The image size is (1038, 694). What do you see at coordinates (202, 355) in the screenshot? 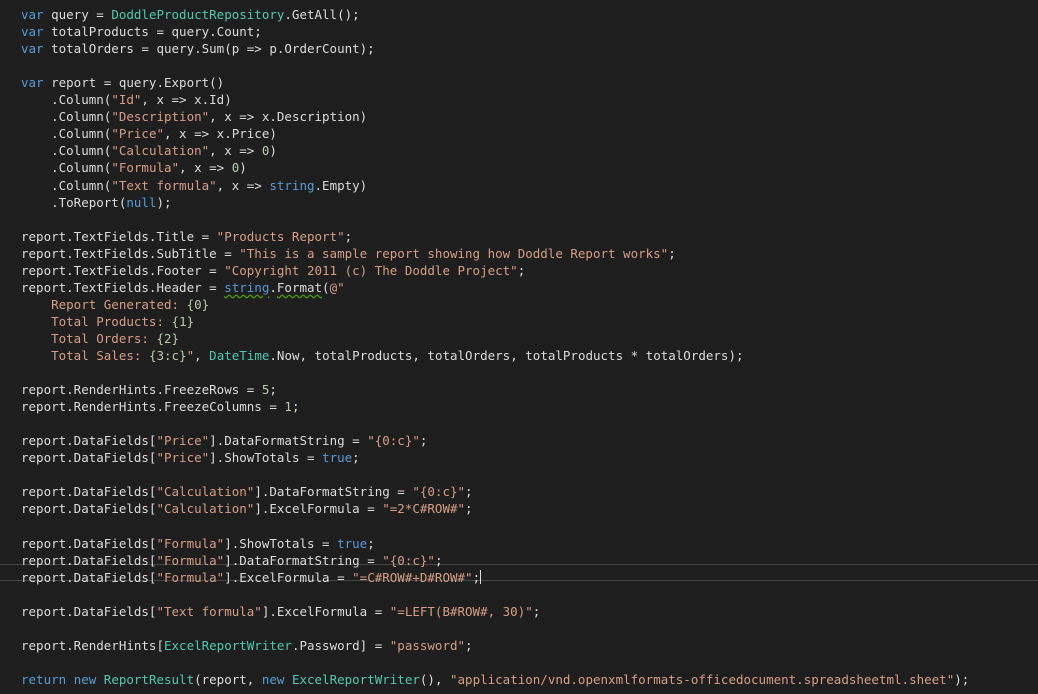
I see `code-token: ,` at bounding box center [202, 355].